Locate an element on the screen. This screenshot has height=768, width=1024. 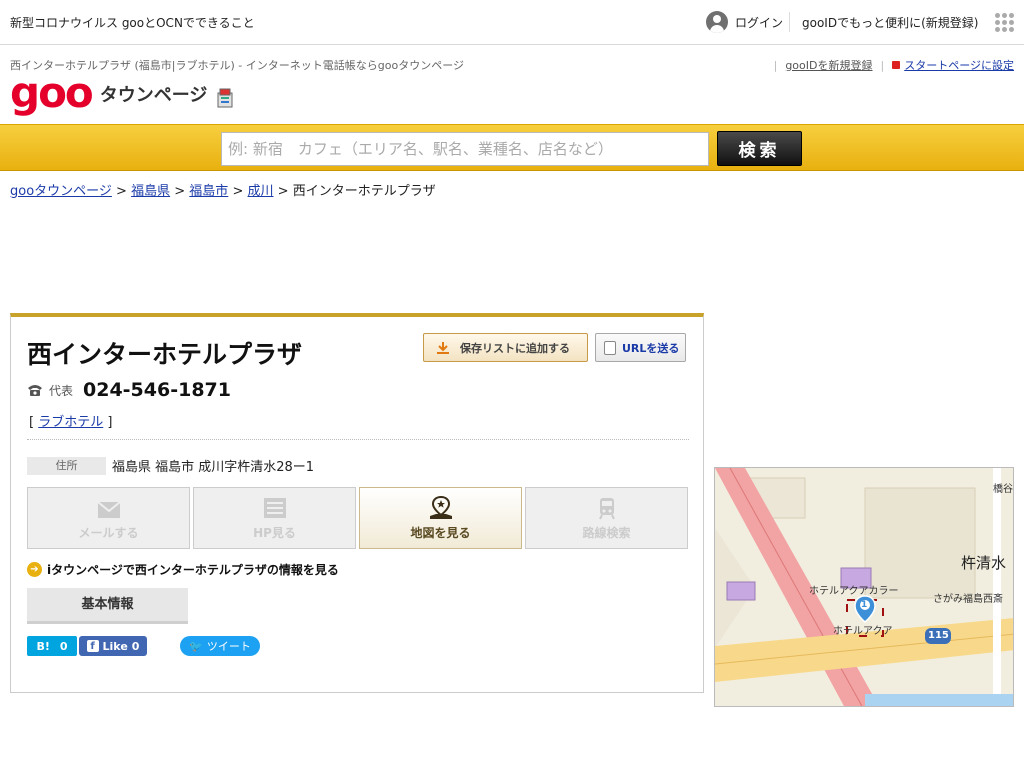
save-to-list-button: 保存リストに追加する is located at coordinates (505, 347).